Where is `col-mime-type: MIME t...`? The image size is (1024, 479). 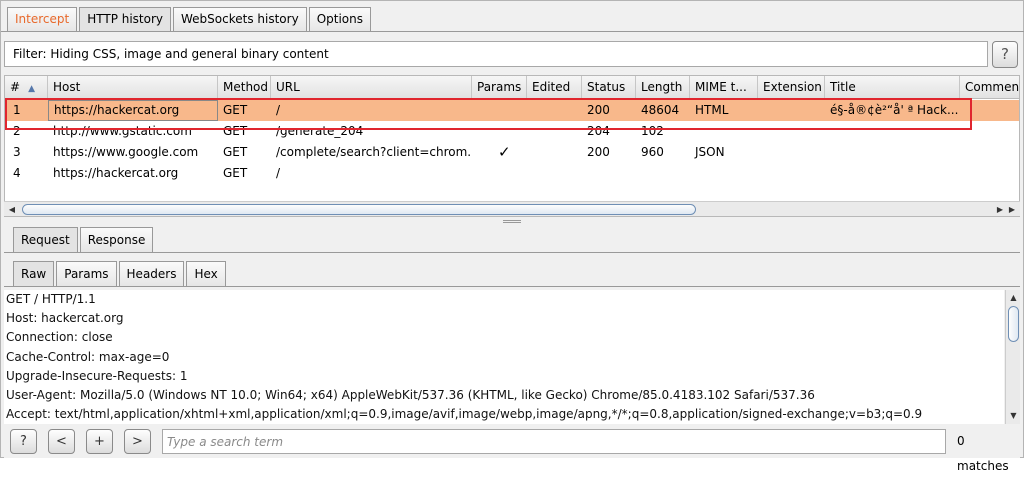
col-mime-type: MIME t... is located at coordinates (724, 87).